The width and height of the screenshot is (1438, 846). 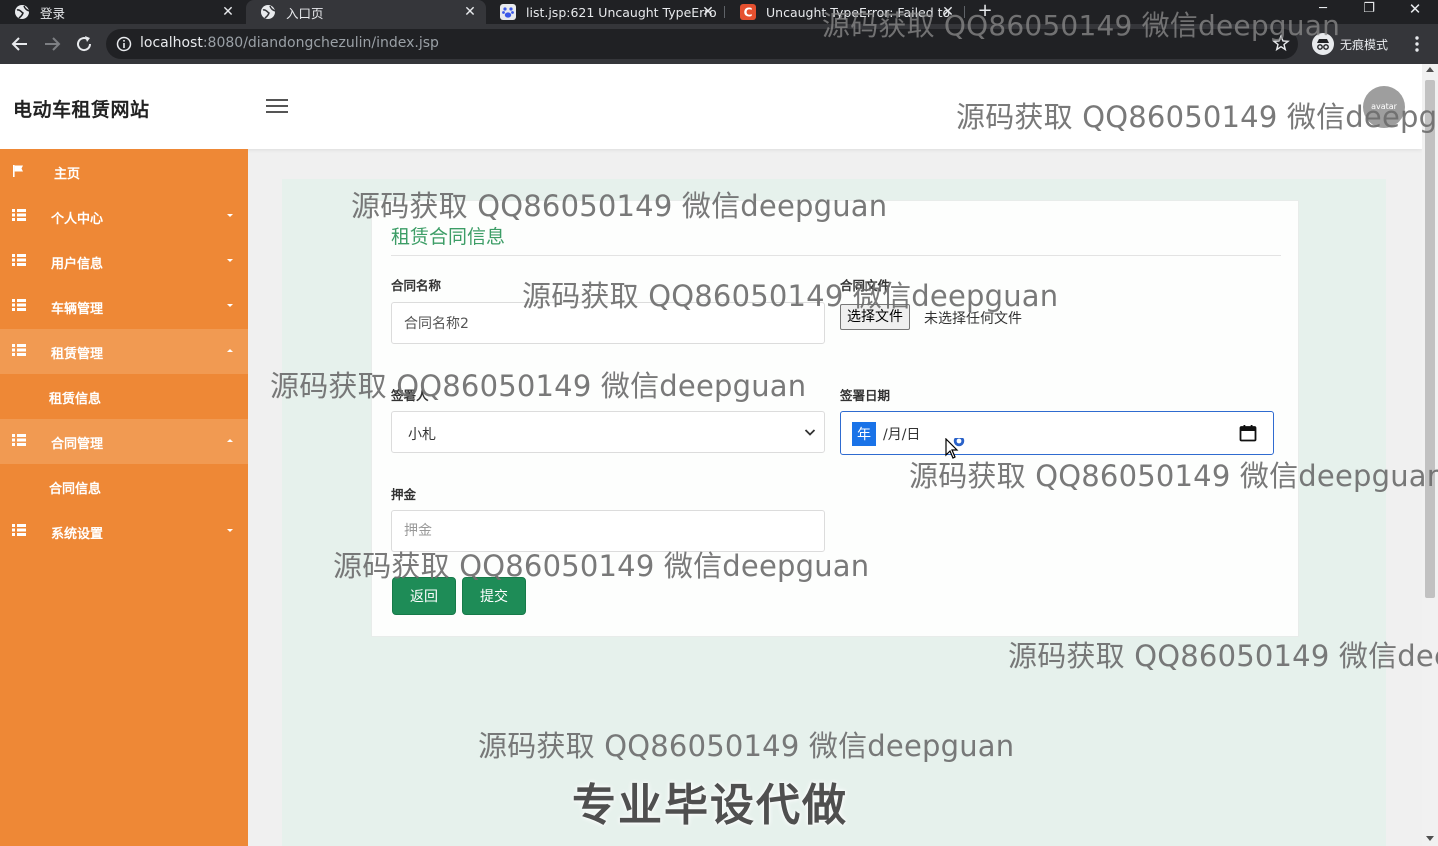 I want to click on forward-icon, so click(x=52, y=44).